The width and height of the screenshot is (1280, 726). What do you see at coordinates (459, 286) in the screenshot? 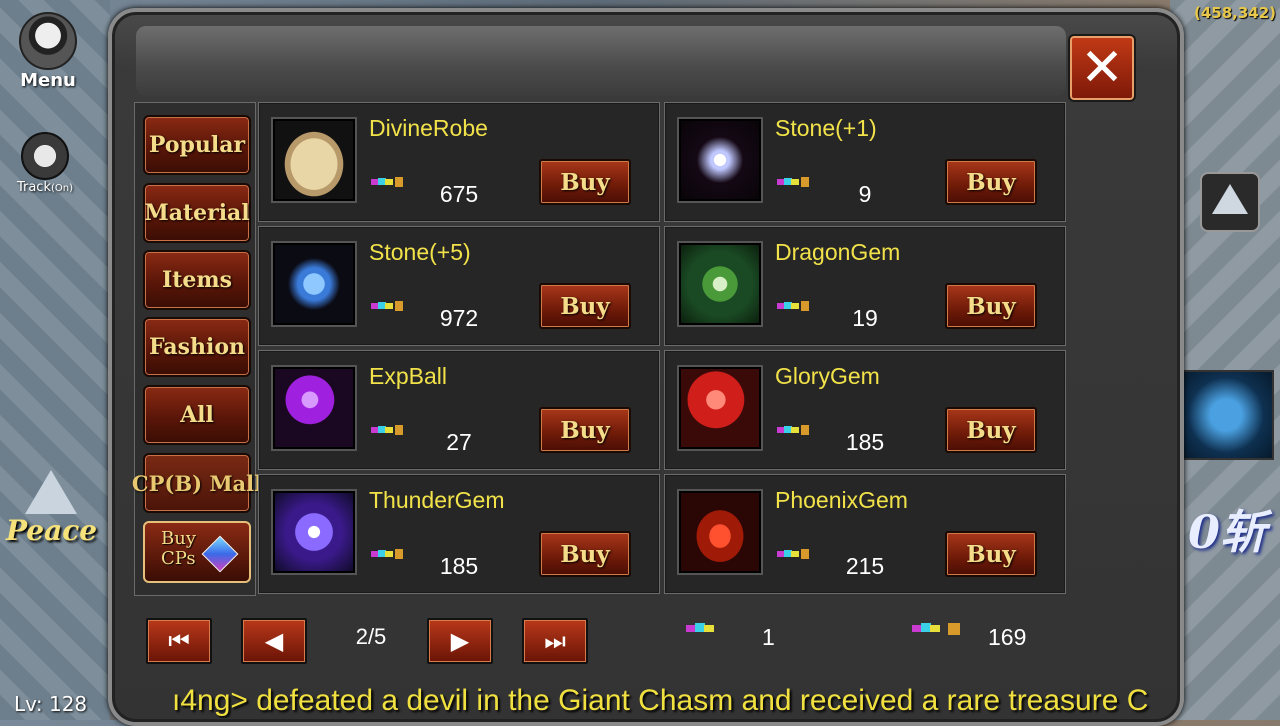
I see `item-card: Stone(+5) 972 Buy` at bounding box center [459, 286].